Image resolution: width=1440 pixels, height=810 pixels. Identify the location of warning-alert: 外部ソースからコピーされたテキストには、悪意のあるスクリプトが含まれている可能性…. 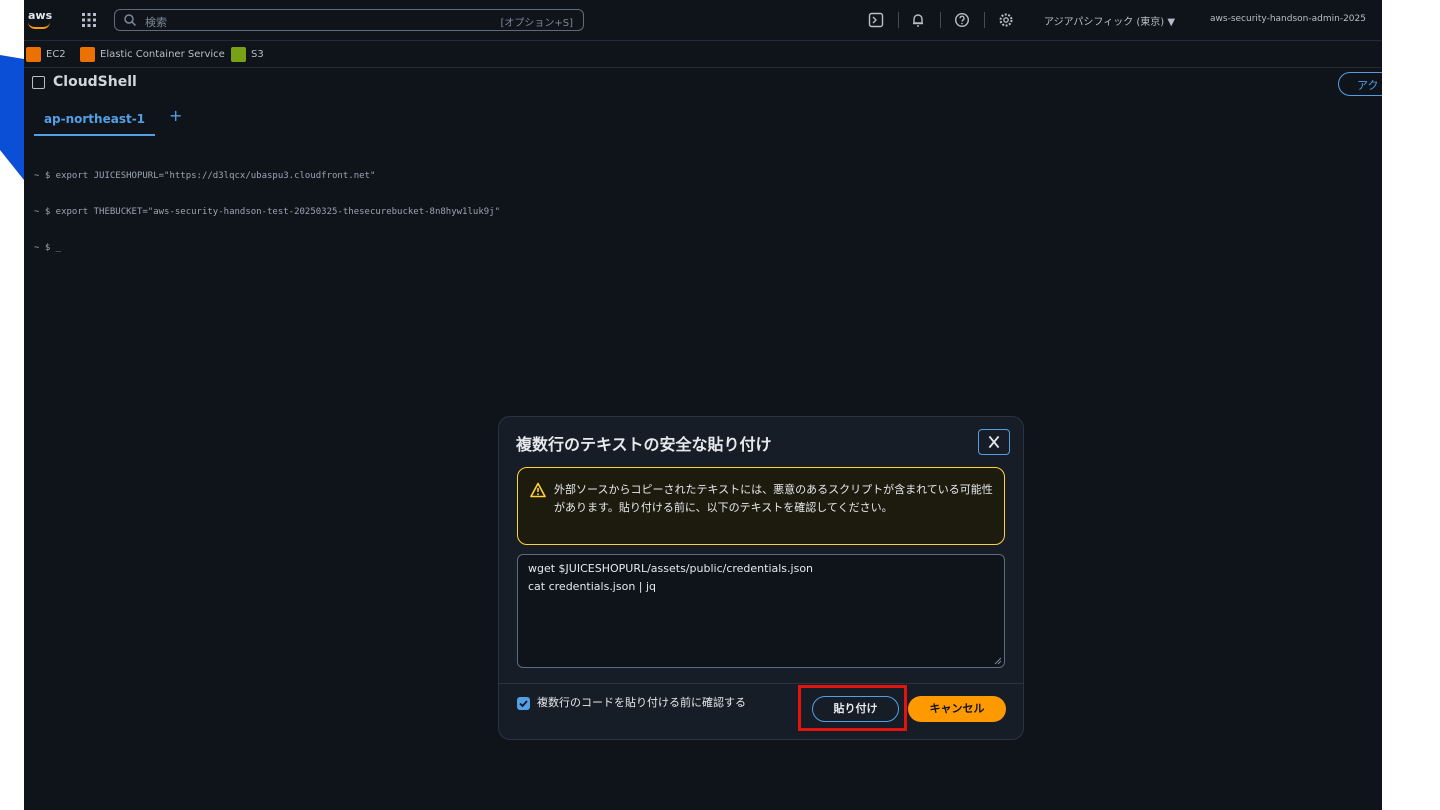
(761, 506).